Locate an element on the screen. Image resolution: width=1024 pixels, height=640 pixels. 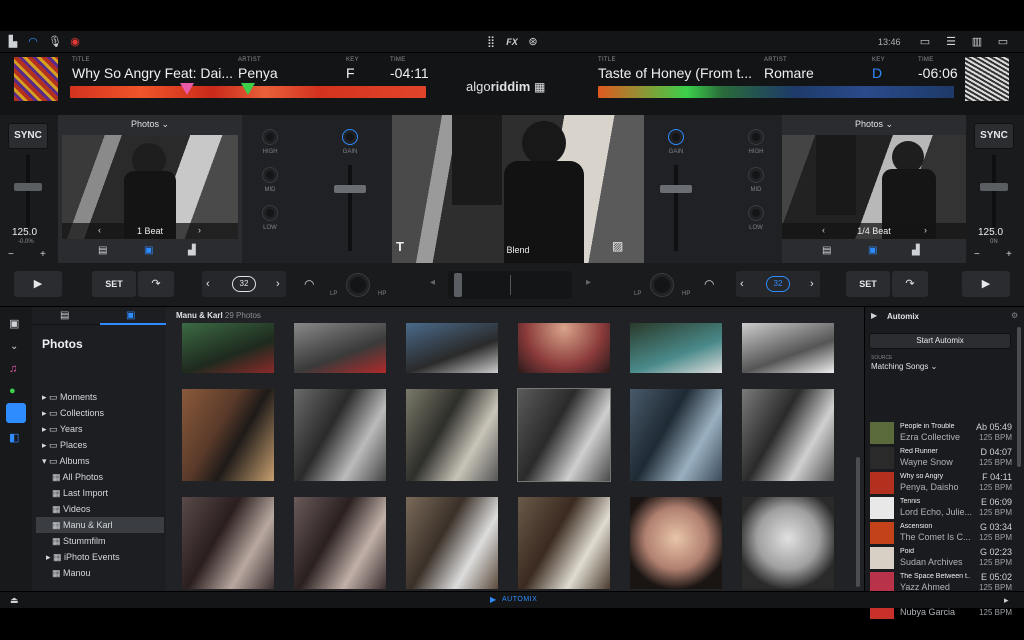
automix-track-row: Why so Angry Penya, Daisho F 04:11 125 BPM is located at coordinates (942, 483).